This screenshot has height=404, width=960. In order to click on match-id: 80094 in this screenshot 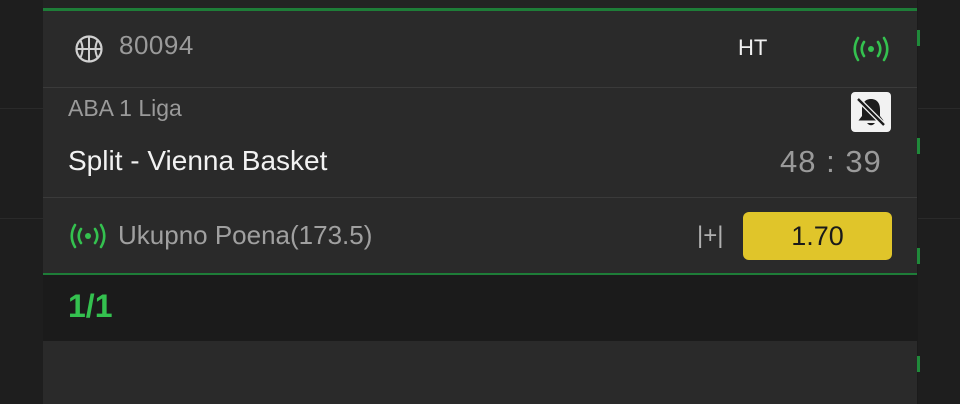, I will do `click(156, 45)`.